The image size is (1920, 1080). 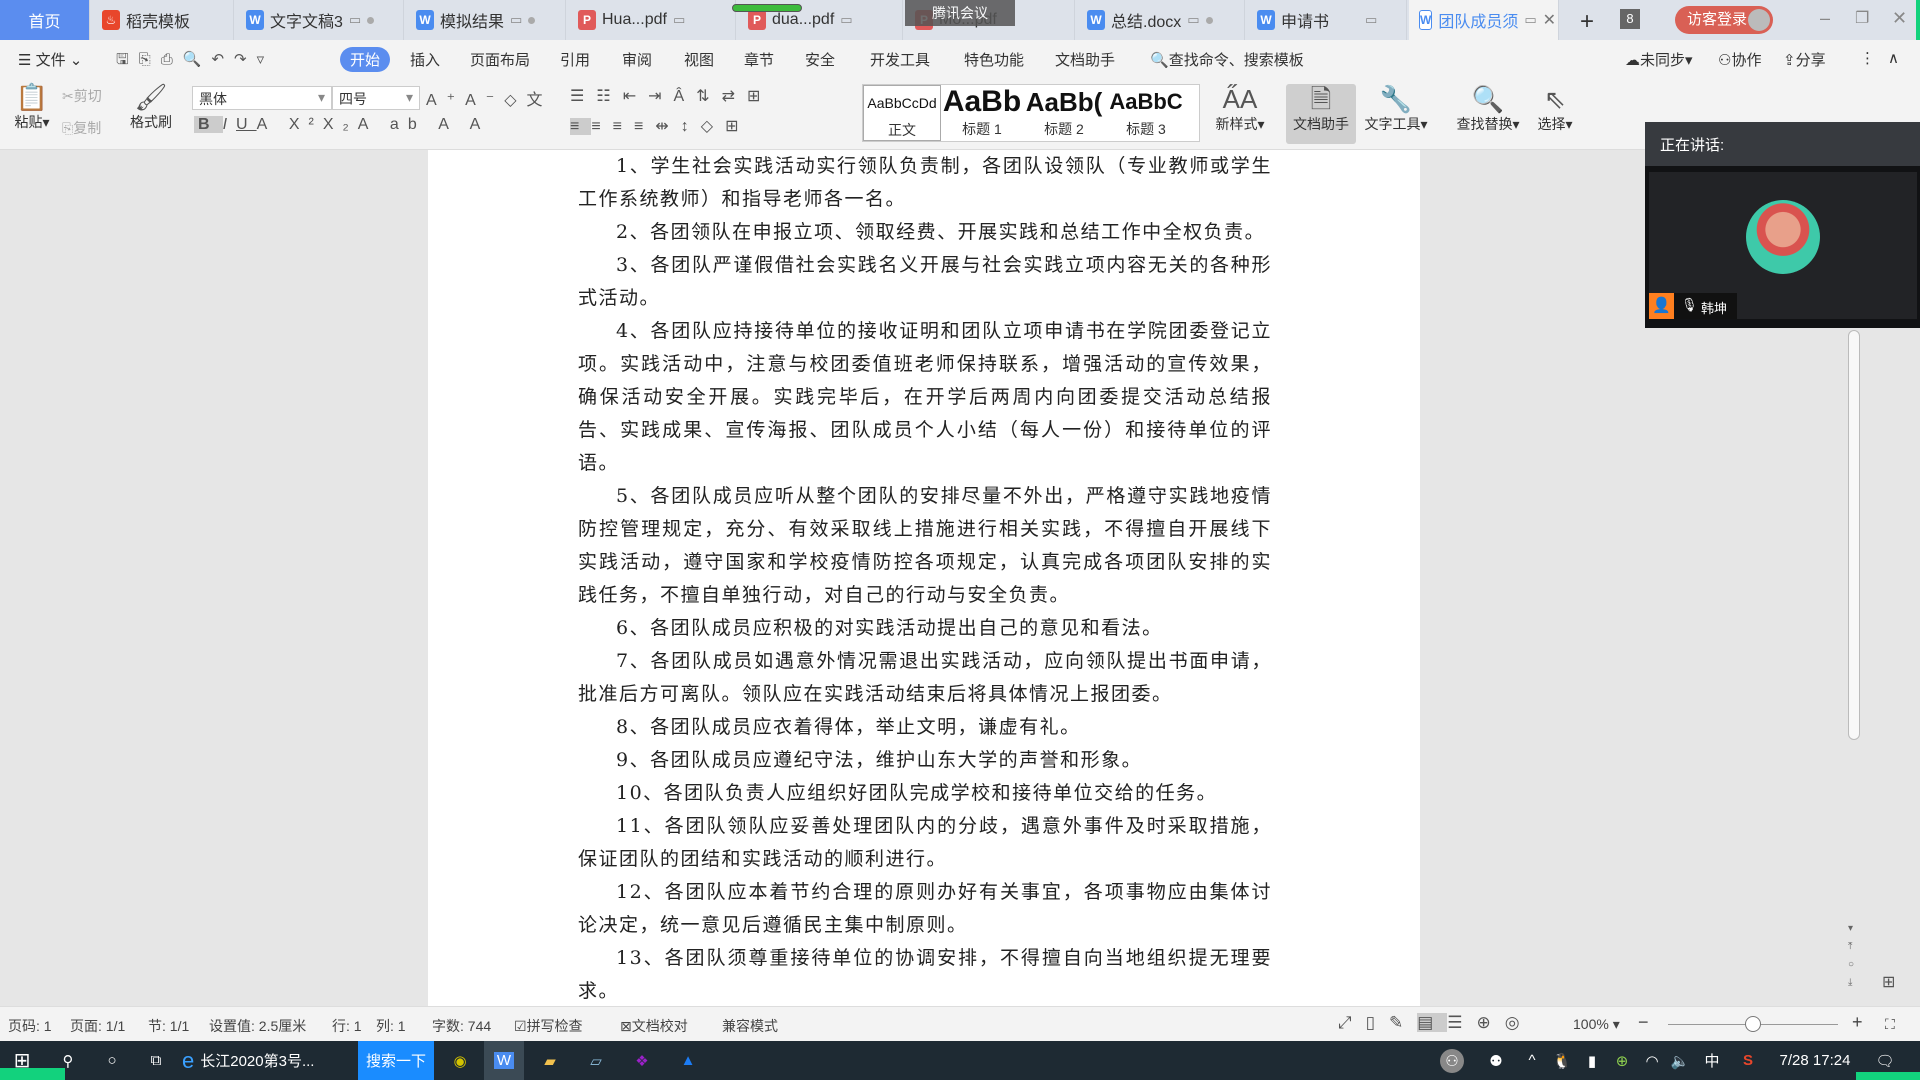 I want to click on style-1: AaBb 标题 1, so click(x=982, y=113).